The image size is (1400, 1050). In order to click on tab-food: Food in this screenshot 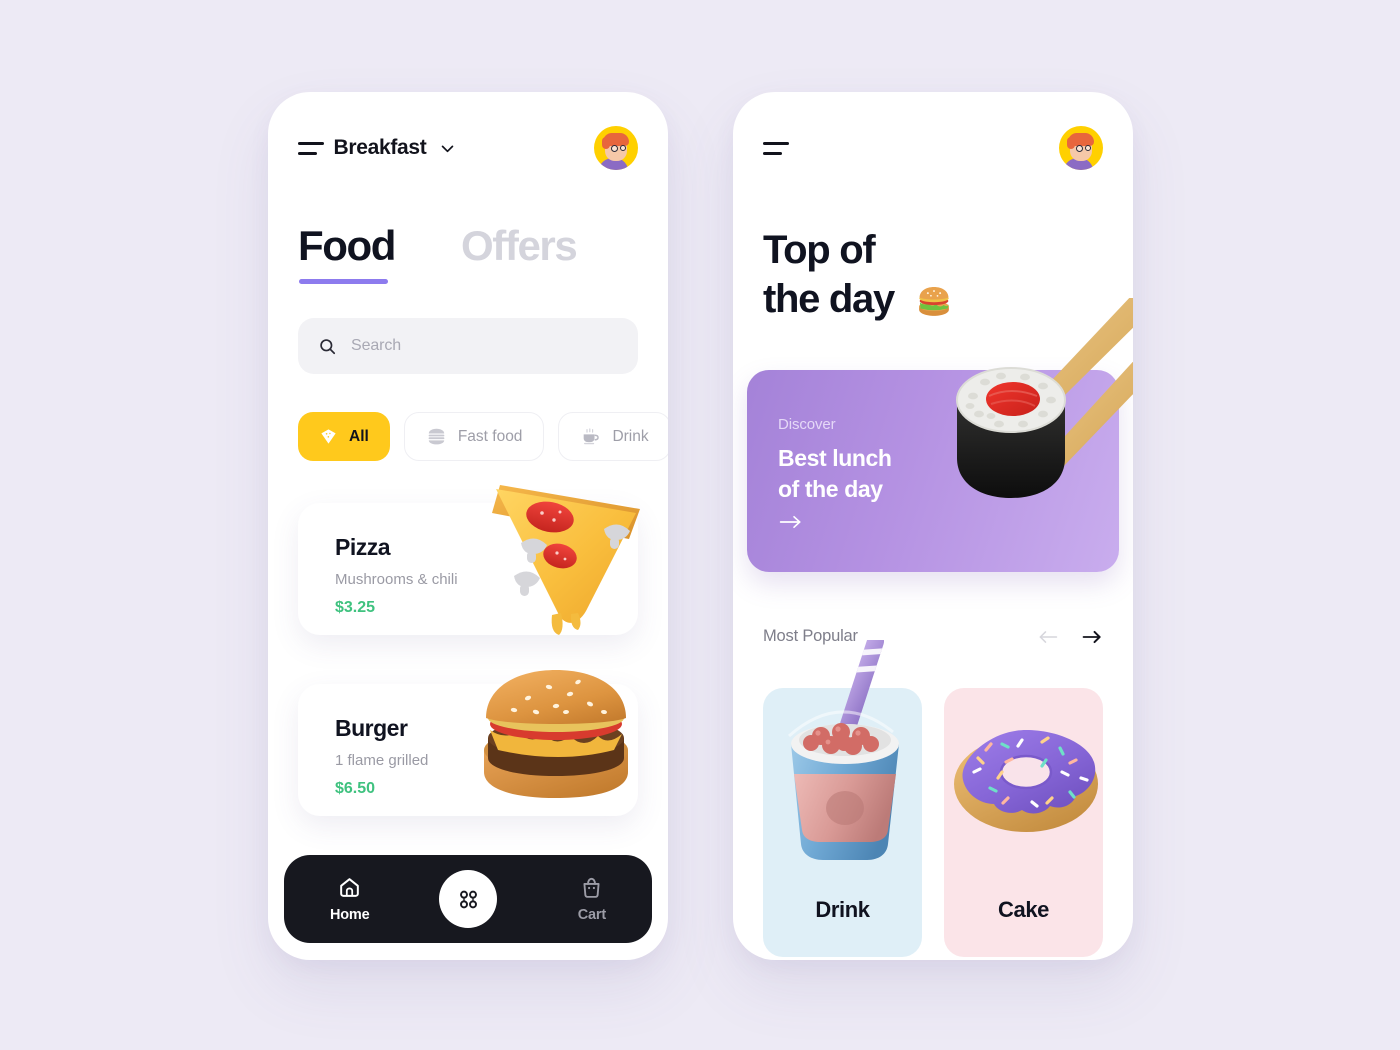, I will do `click(347, 253)`.